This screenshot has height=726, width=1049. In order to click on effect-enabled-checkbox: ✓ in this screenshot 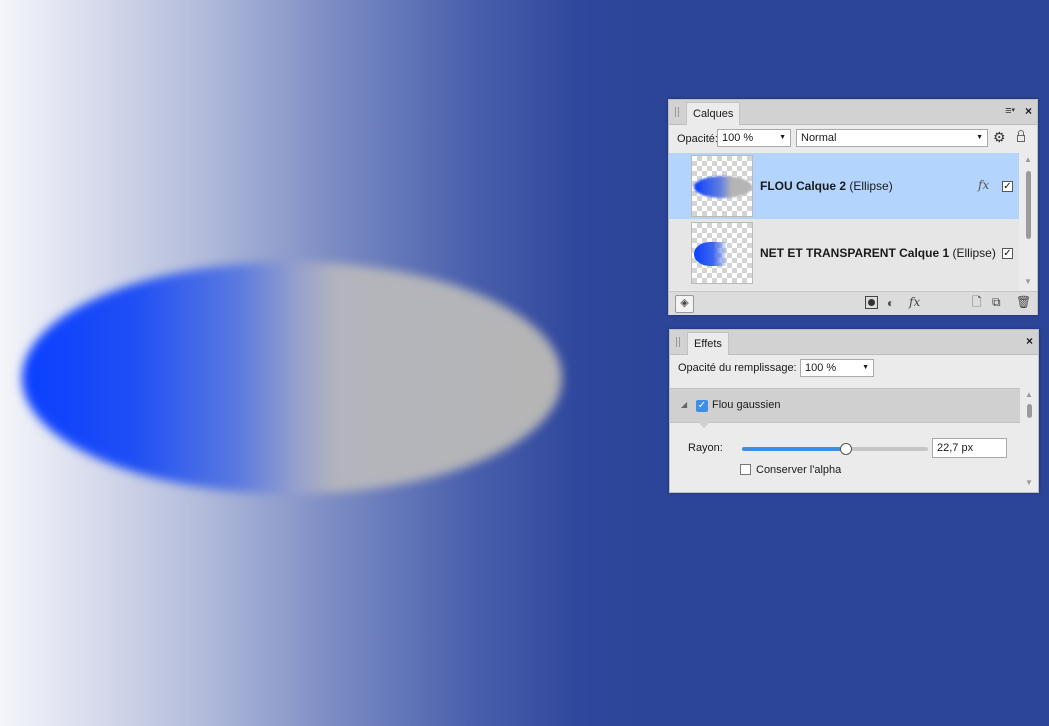, I will do `click(702, 406)`.